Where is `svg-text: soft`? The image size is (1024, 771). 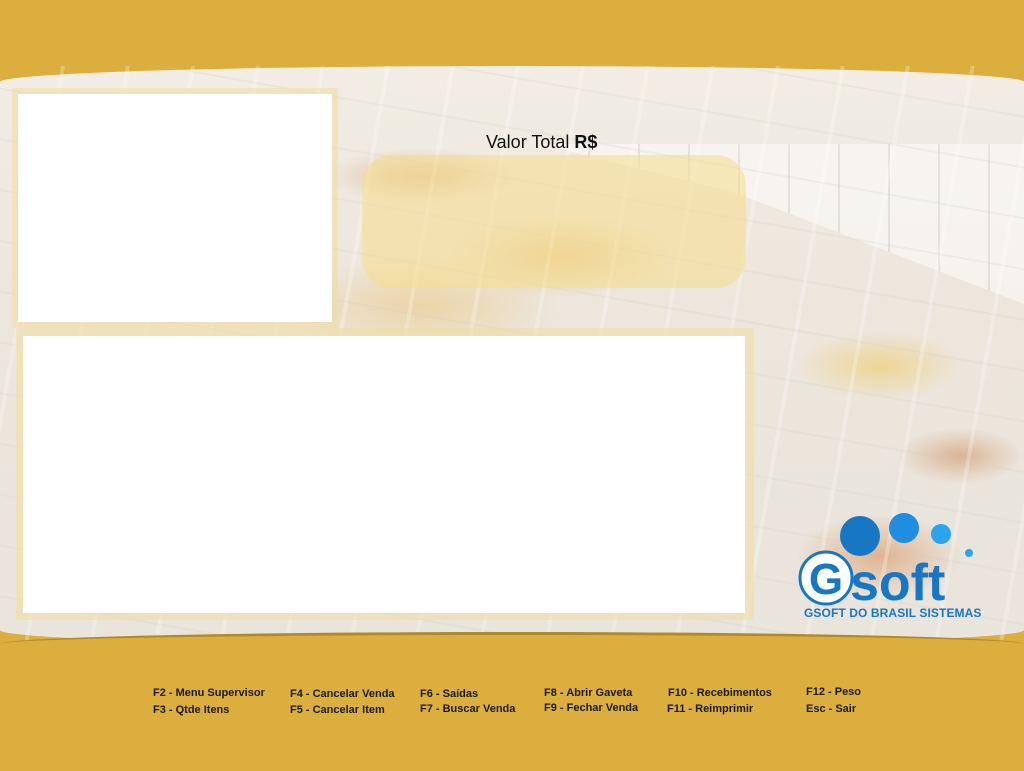 svg-text: soft is located at coordinates (897, 580).